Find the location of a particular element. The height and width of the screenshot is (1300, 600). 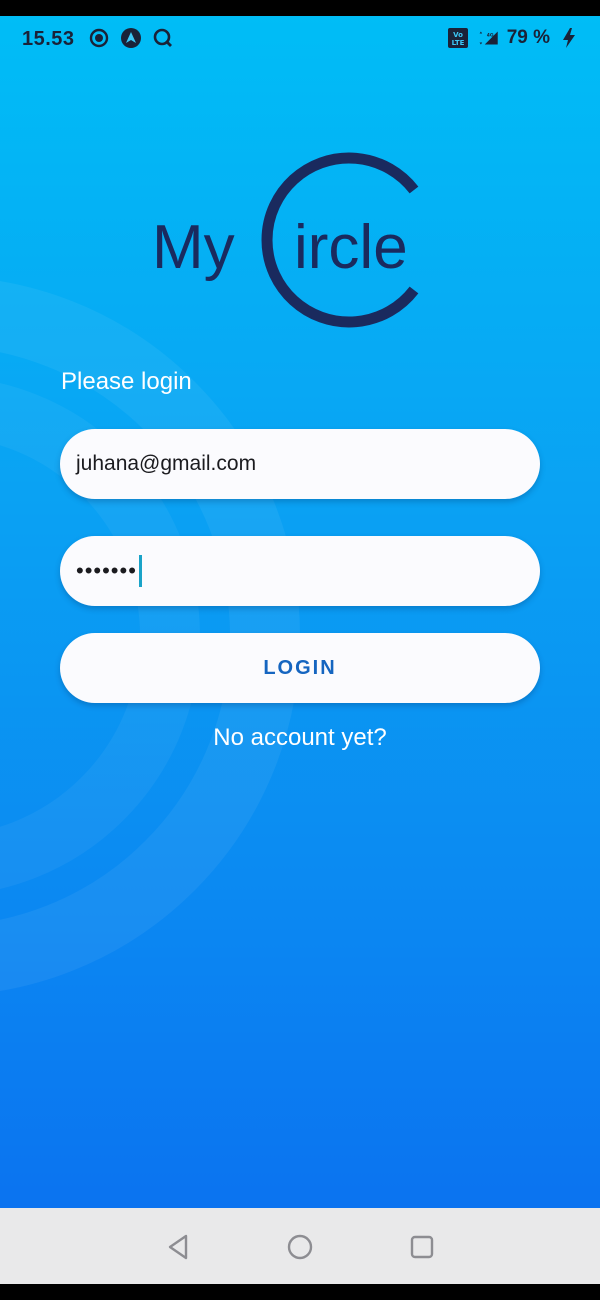

svg-text: 4G is located at coordinates (489, 36).